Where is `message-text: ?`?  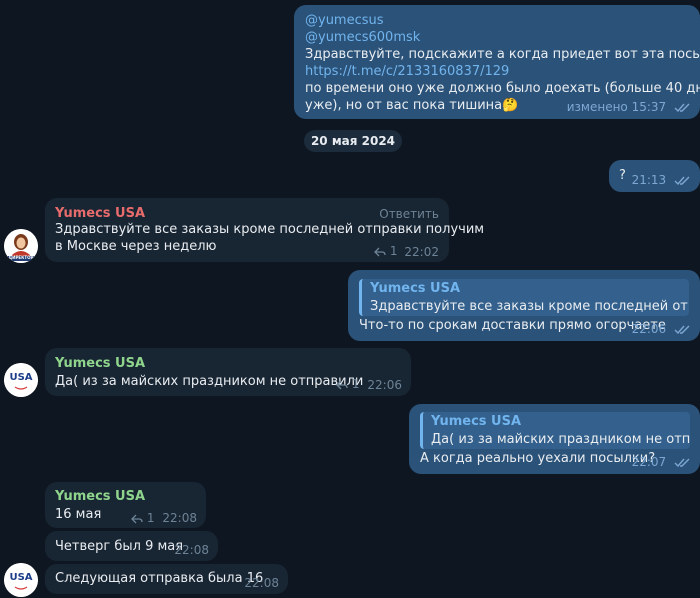 message-text: ? is located at coordinates (622, 175).